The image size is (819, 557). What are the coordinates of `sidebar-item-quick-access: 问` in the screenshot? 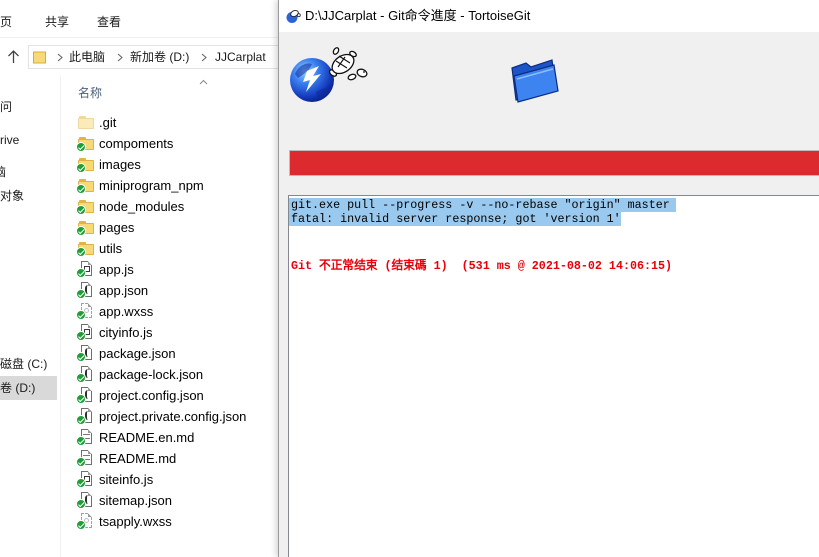 It's located at (6, 107).